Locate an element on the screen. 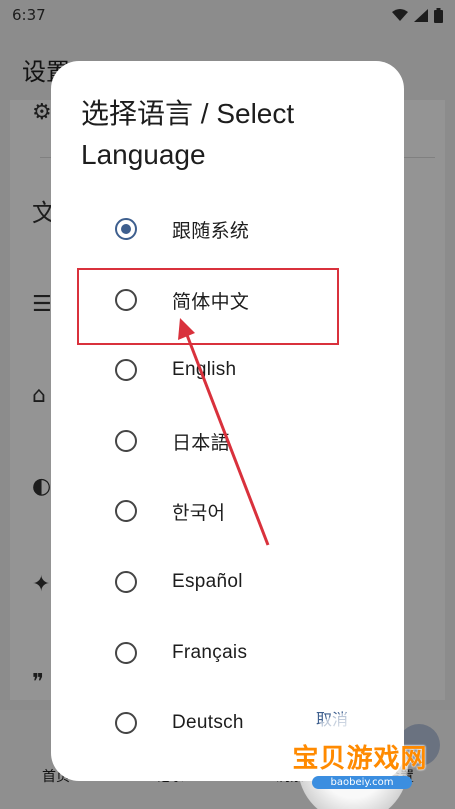  annotation-arrow is located at coordinates (224, 432).